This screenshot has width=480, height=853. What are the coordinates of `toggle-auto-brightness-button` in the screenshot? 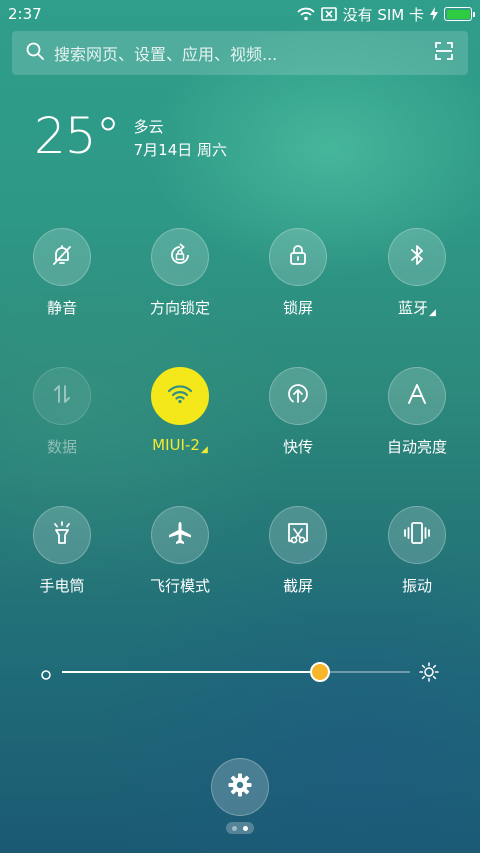 It's located at (417, 396).